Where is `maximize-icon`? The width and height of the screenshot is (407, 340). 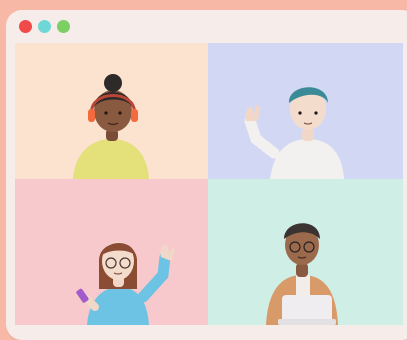
maximize-icon is located at coordinates (63, 26).